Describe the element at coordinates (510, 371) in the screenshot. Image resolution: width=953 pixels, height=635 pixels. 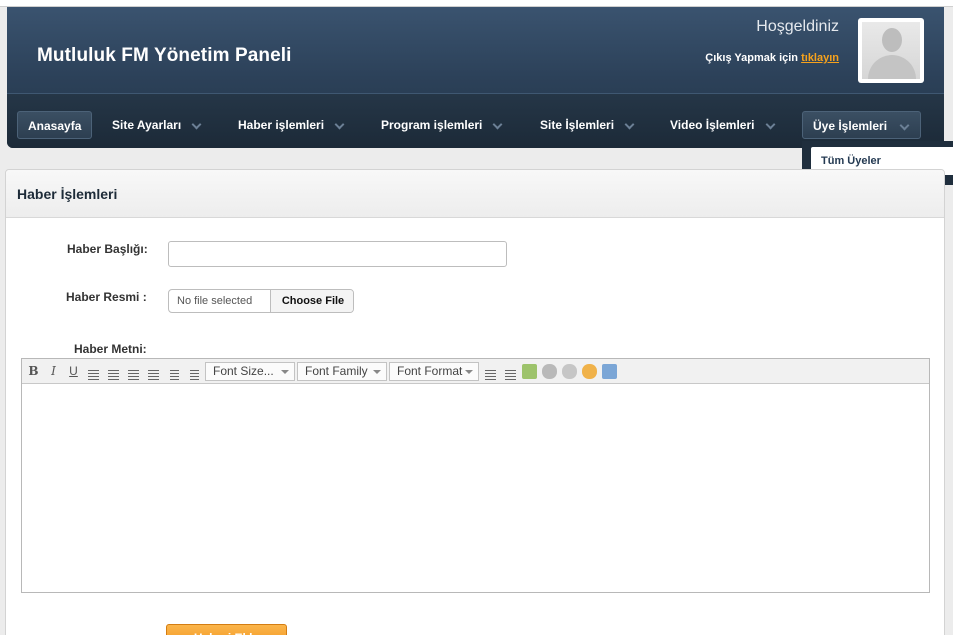
I see `outdent-icon` at that location.